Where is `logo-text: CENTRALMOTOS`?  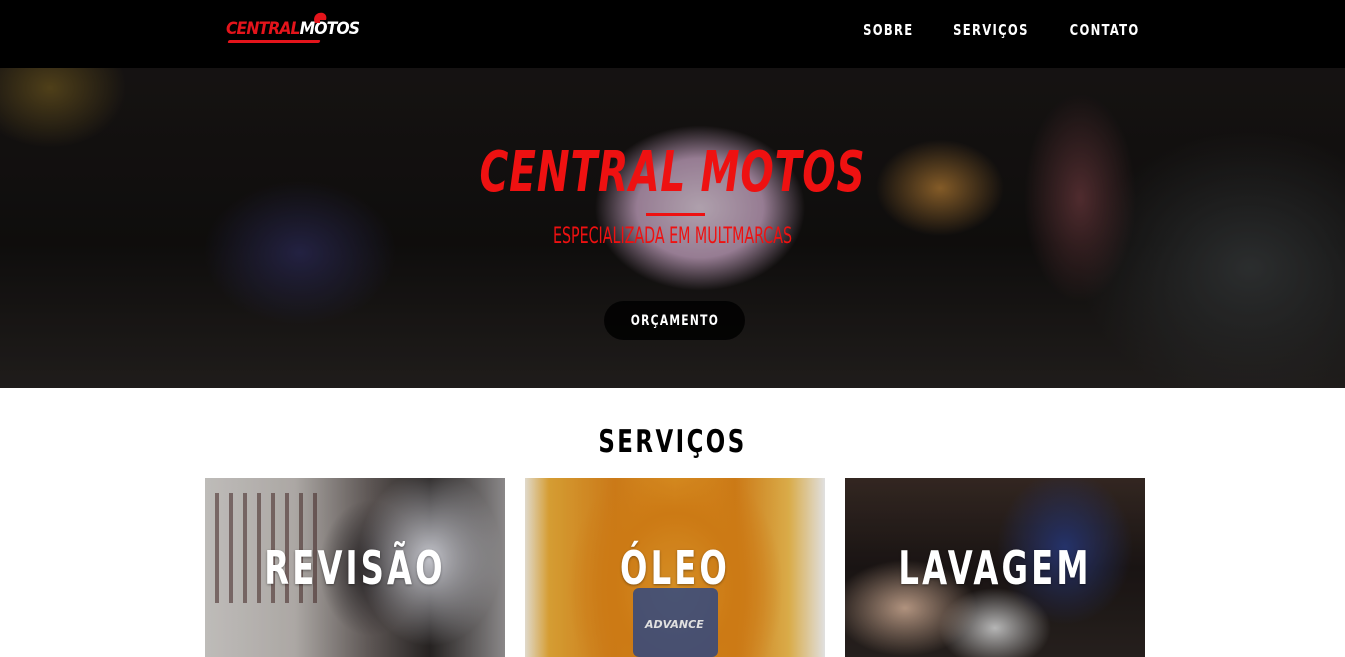 logo-text: CENTRALMOTOS is located at coordinates (293, 29).